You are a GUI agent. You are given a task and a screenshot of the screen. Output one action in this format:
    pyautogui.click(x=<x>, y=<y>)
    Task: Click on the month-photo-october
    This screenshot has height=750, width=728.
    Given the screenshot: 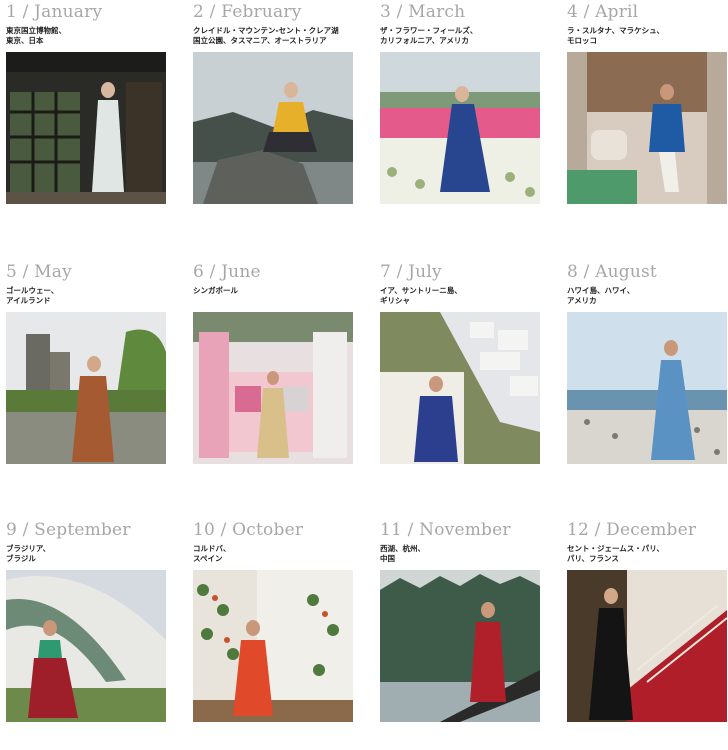 What is the action you would take?
    pyautogui.click(x=273, y=646)
    